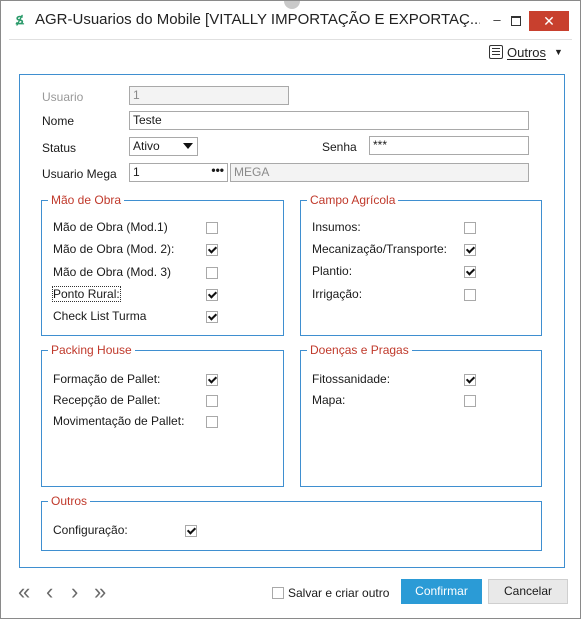 The image size is (581, 619). Describe the element at coordinates (212, 401) in the screenshot. I see `checkbox-recepcao-pallet` at that location.